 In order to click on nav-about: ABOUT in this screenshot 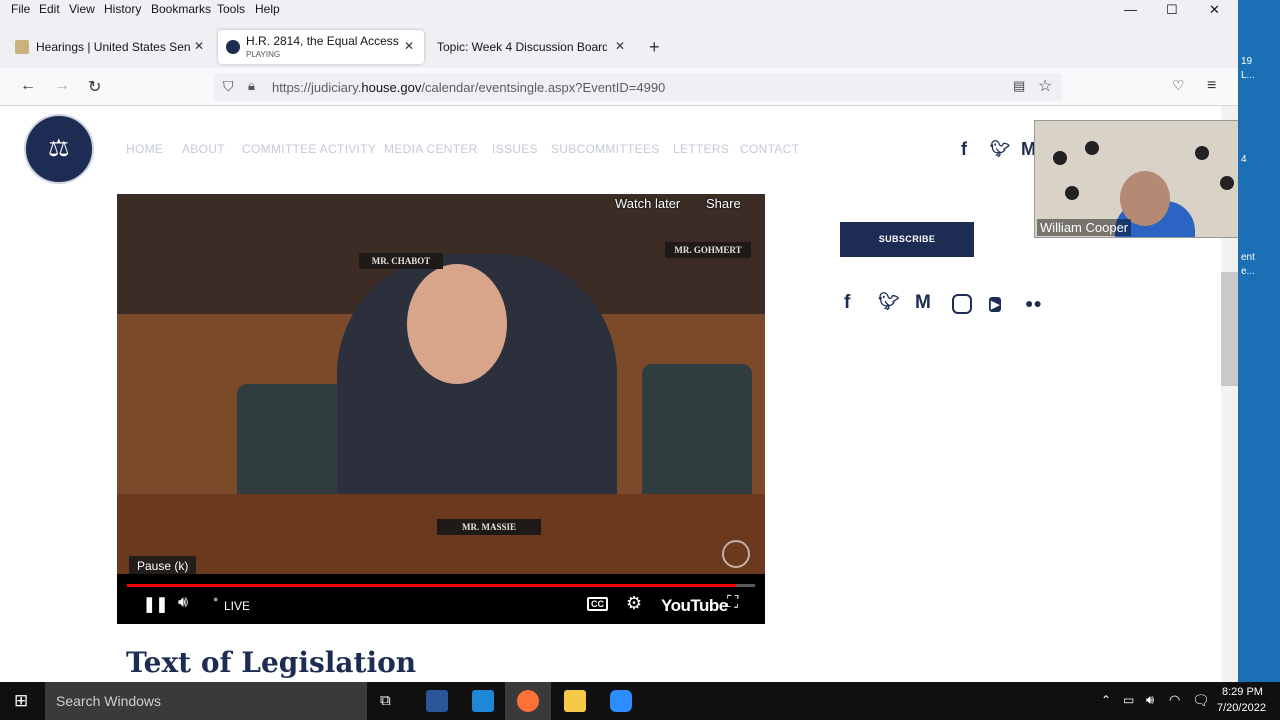, I will do `click(203, 149)`.